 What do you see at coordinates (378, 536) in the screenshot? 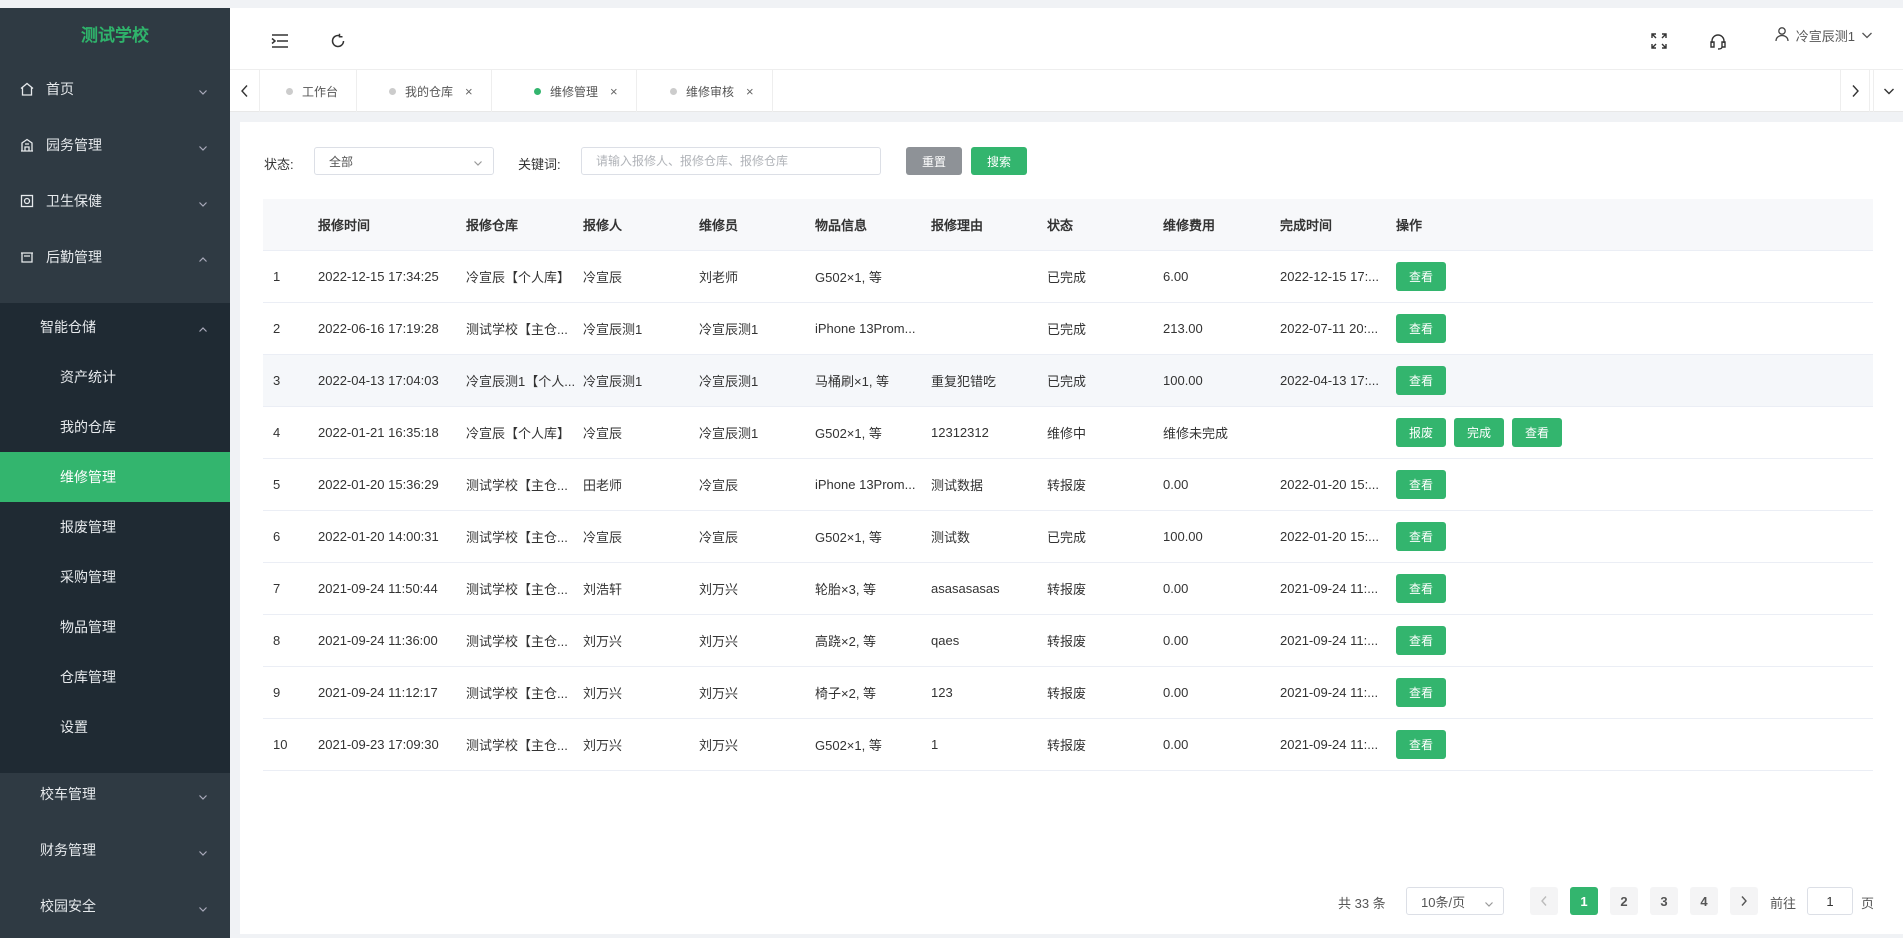
I see `cell-repair-time: 2022-01-20 14:00:31` at bounding box center [378, 536].